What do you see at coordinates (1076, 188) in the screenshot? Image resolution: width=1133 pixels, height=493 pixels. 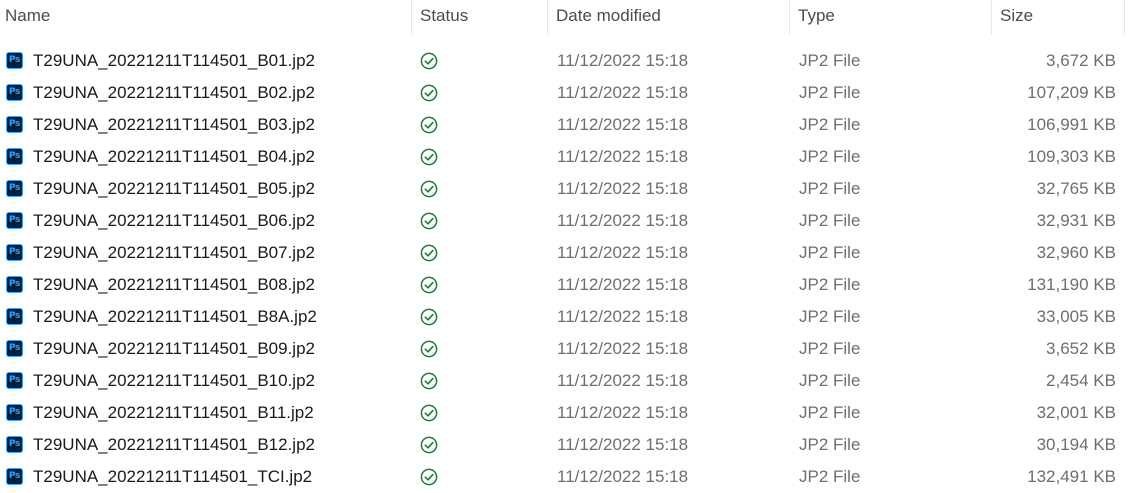 I see `file-size: 32,765 KB` at bounding box center [1076, 188].